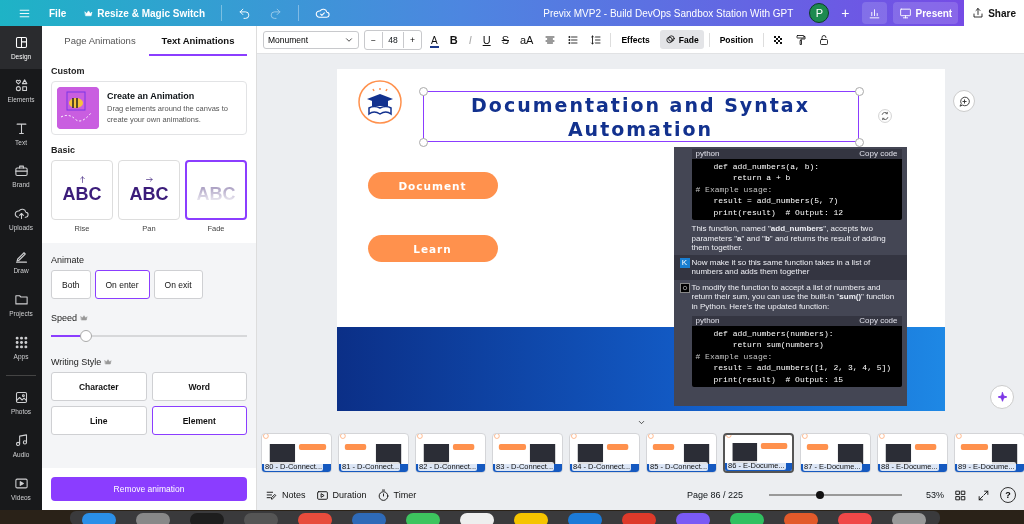 This screenshot has width=1024, height=524. What do you see at coordinates (793, 296) in the screenshot?
I see `chat-message: To modify the function to accept a list of numbers and return their sum, you can use the built-in "sum()" function in Python. Here's the updated function:` at bounding box center [793, 296].